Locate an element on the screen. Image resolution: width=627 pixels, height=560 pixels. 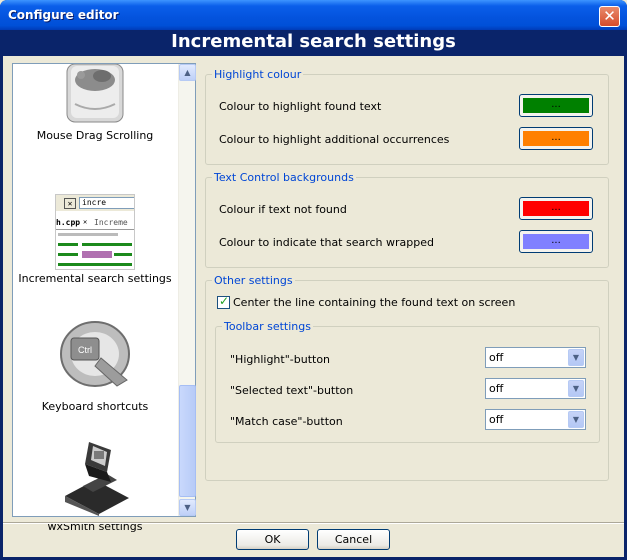
list-item-wxsmith: wxSmith settings is located at coordinates (95, 484).